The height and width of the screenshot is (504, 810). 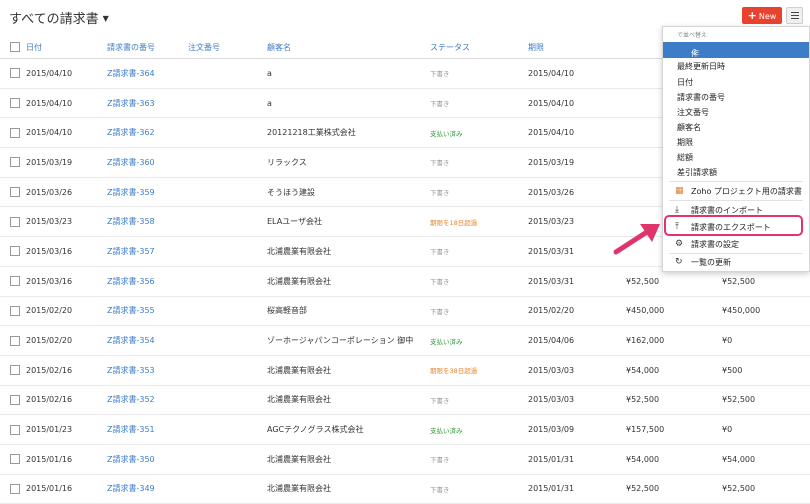 What do you see at coordinates (147, 103) in the screenshot?
I see `invoice-number-link: Z請求書-363` at bounding box center [147, 103].